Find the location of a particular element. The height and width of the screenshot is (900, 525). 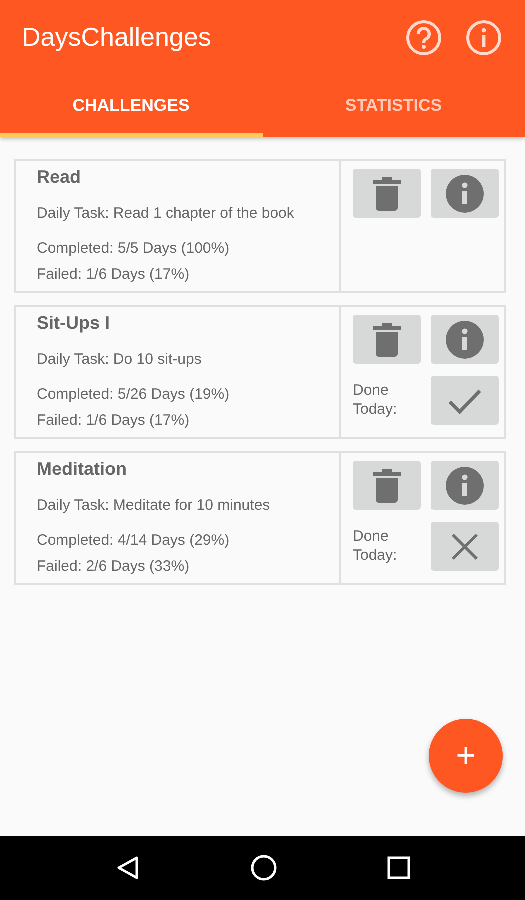

completed-stat: Completed: 5/26 Days (19%) is located at coordinates (134, 394).